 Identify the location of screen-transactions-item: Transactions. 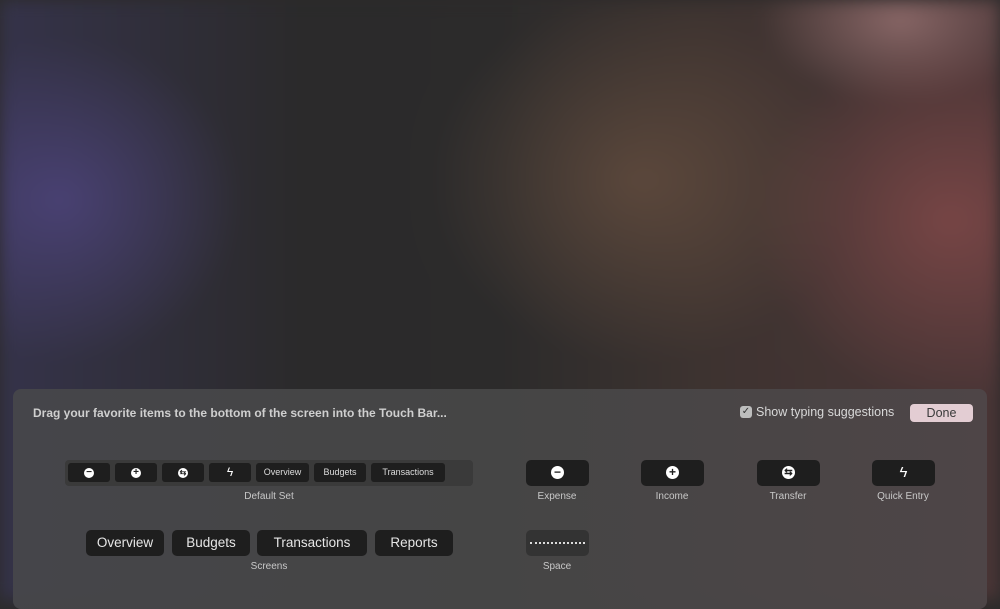
(312, 543).